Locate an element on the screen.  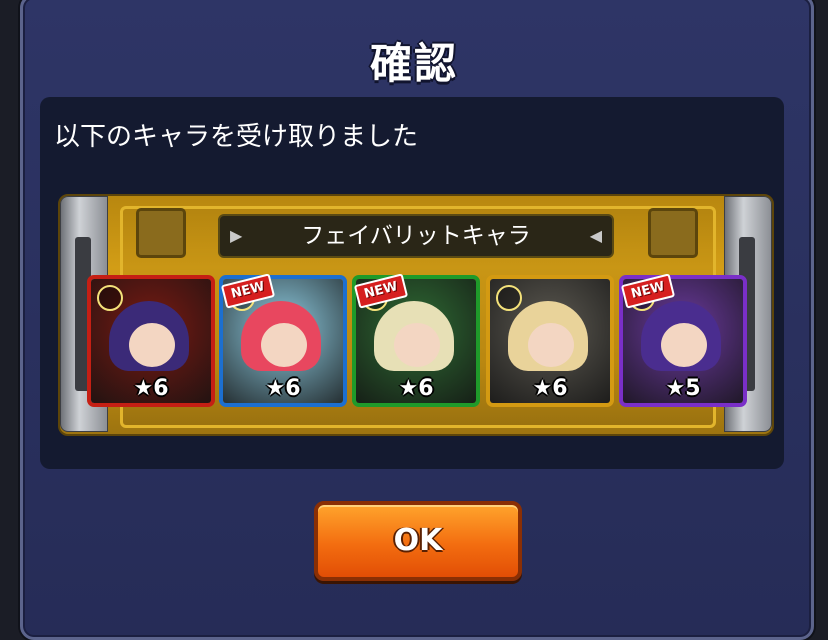
ok-button: OK is located at coordinates (418, 541).